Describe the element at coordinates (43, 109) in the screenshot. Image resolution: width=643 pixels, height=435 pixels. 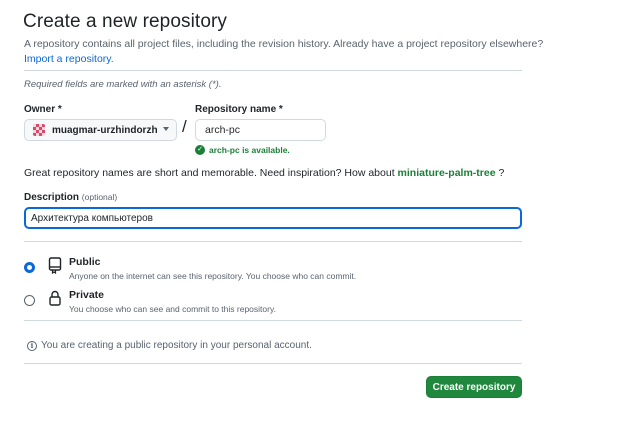
I see `owner-label: Owner *` at that location.